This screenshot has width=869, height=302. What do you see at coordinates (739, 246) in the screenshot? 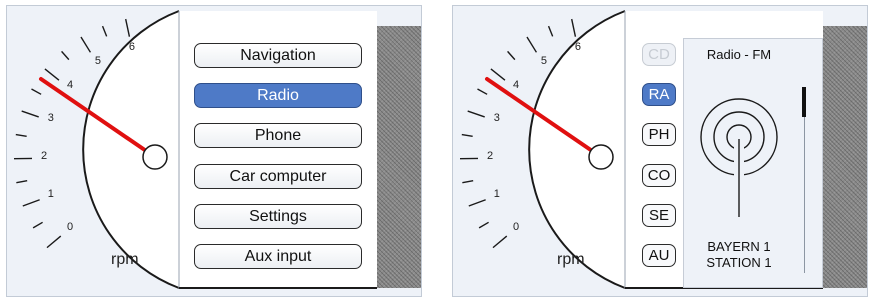
I see `station-name: BAYERN 1` at bounding box center [739, 246].